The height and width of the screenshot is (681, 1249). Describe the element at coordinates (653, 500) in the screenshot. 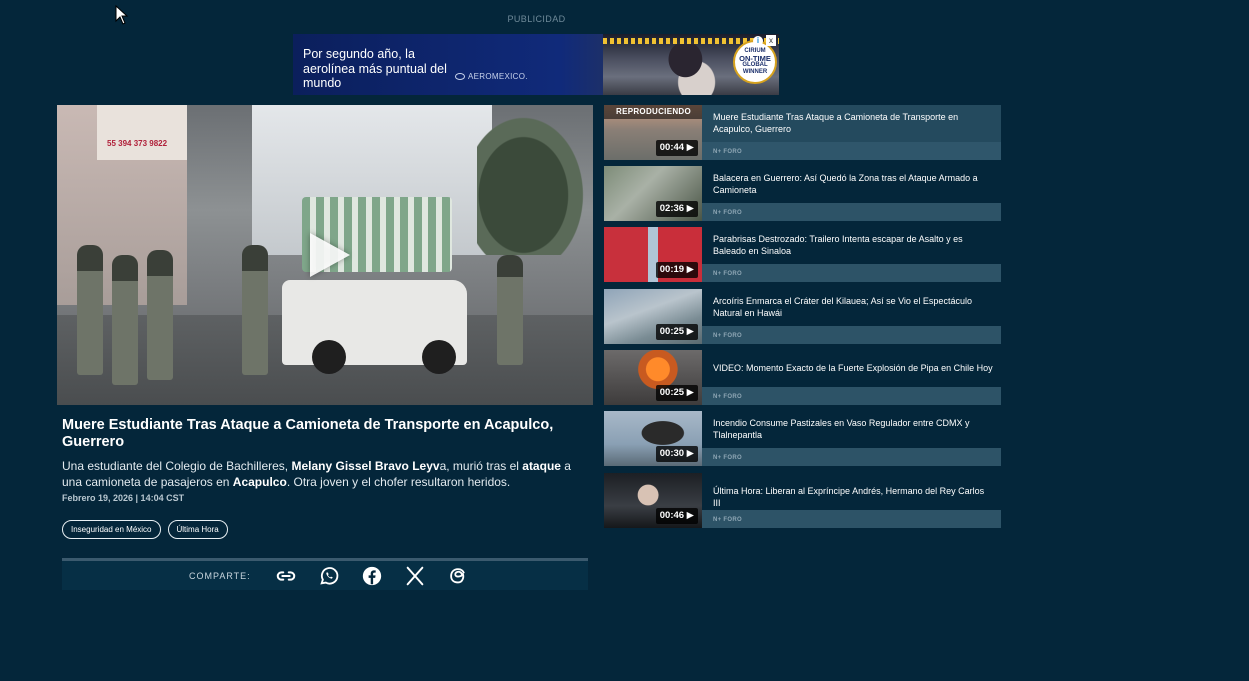

I see `playlist-thumbnail: 00:46 ▶` at that location.